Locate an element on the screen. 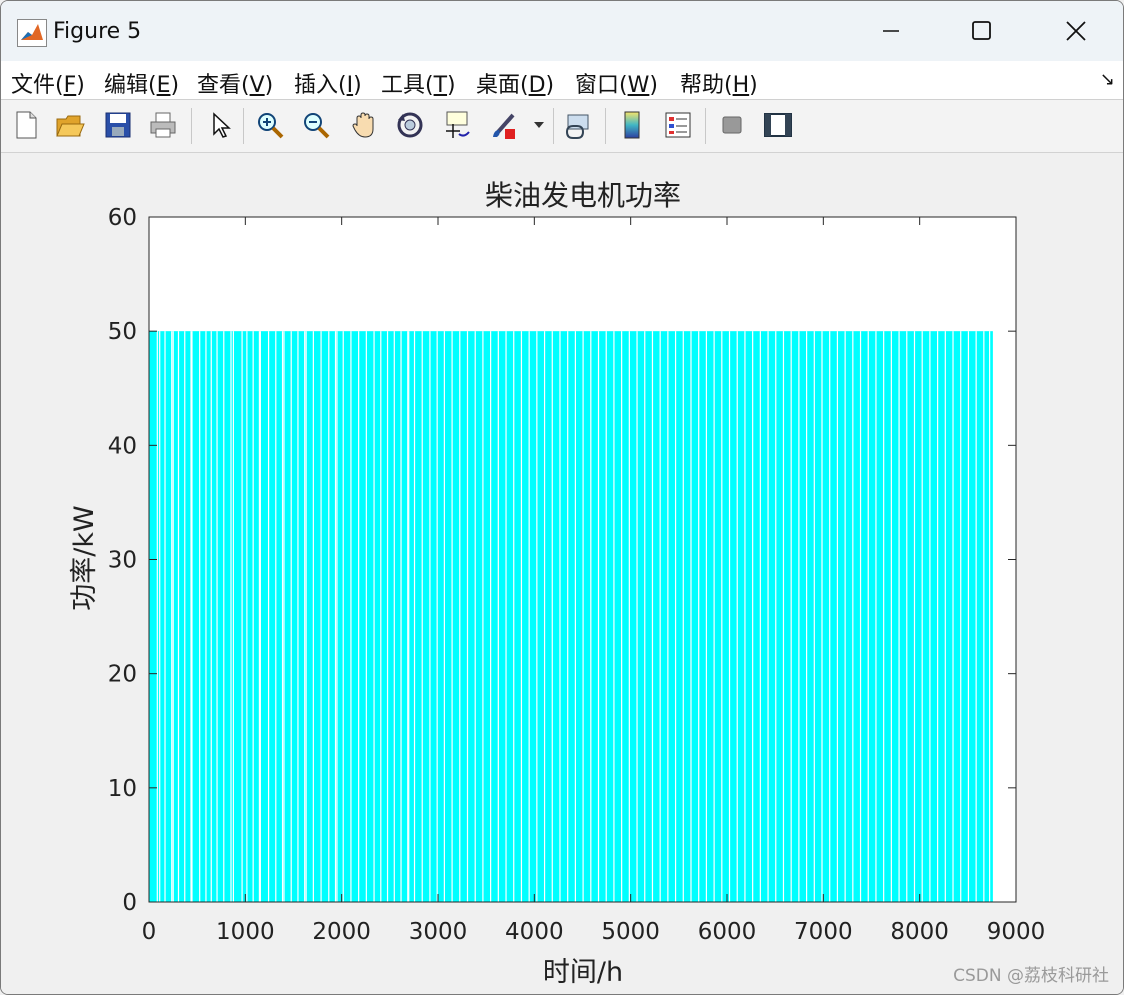 The width and height of the screenshot is (1124, 995). menu-file: 文件(F) is located at coordinates (48, 83).